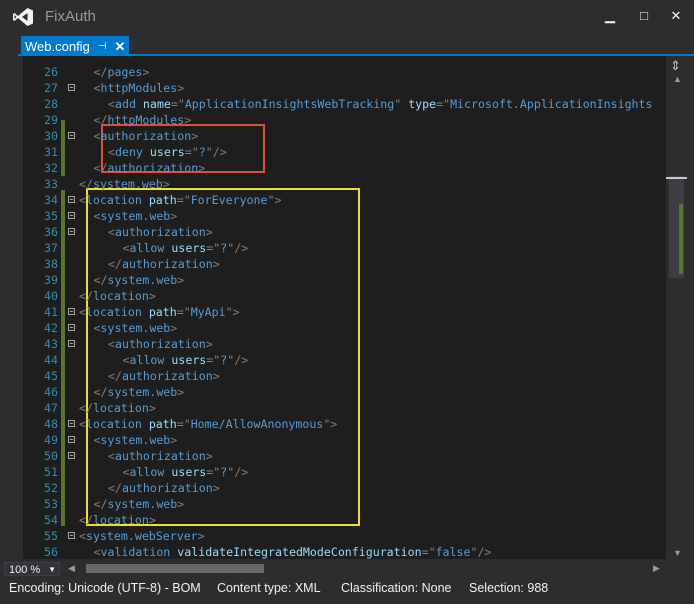 This screenshot has width=694, height=604. What do you see at coordinates (344, 392) in the screenshot?
I see `code-line: 46 </system.web>` at bounding box center [344, 392].